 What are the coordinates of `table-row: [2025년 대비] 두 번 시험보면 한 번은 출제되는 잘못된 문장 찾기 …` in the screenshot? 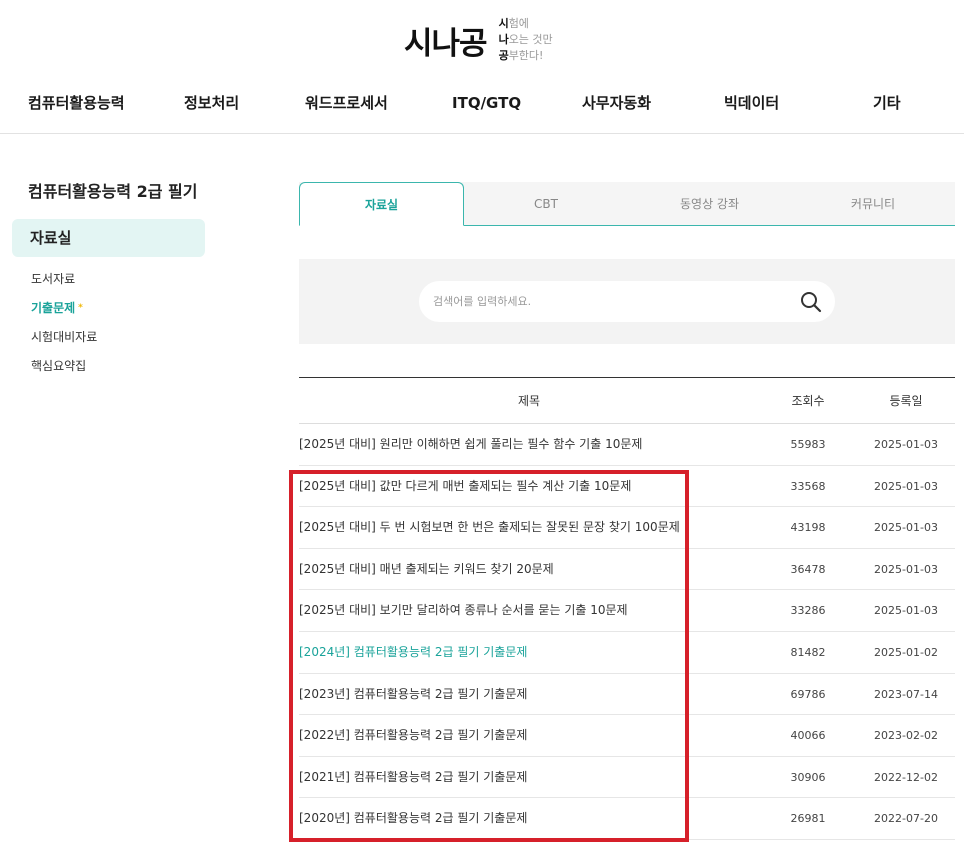 It's located at (627, 528).